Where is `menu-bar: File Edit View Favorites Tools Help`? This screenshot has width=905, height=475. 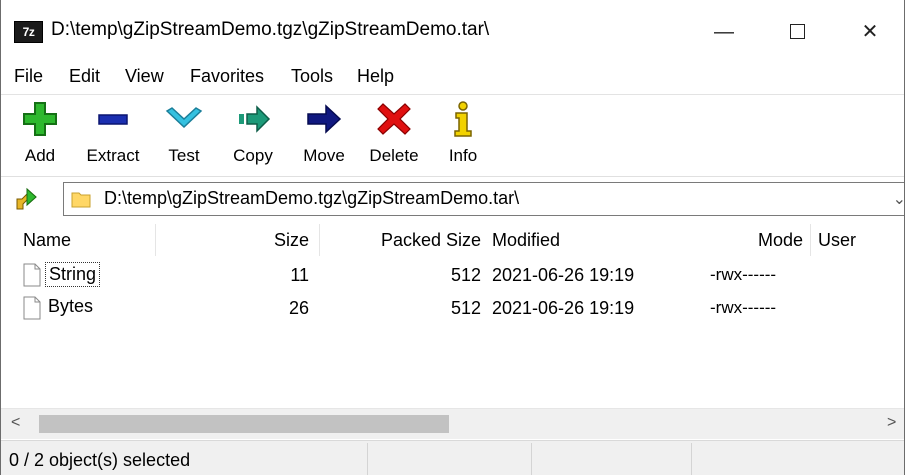 menu-bar: File Edit View Favorites Tools Help is located at coordinates (452, 77).